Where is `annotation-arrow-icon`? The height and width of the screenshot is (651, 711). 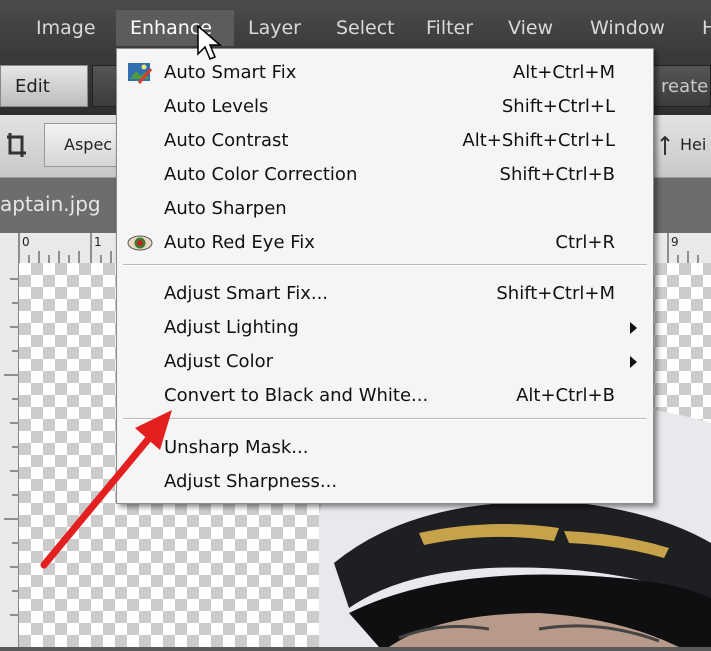
annotation-arrow-icon is located at coordinates (106, 489).